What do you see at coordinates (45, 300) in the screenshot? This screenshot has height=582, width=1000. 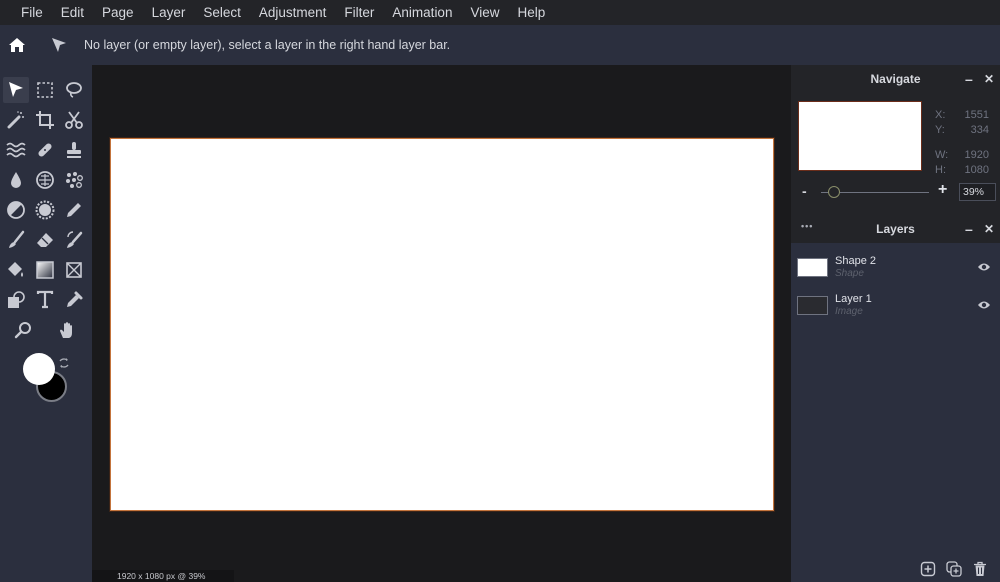 I see `tool-text` at bounding box center [45, 300].